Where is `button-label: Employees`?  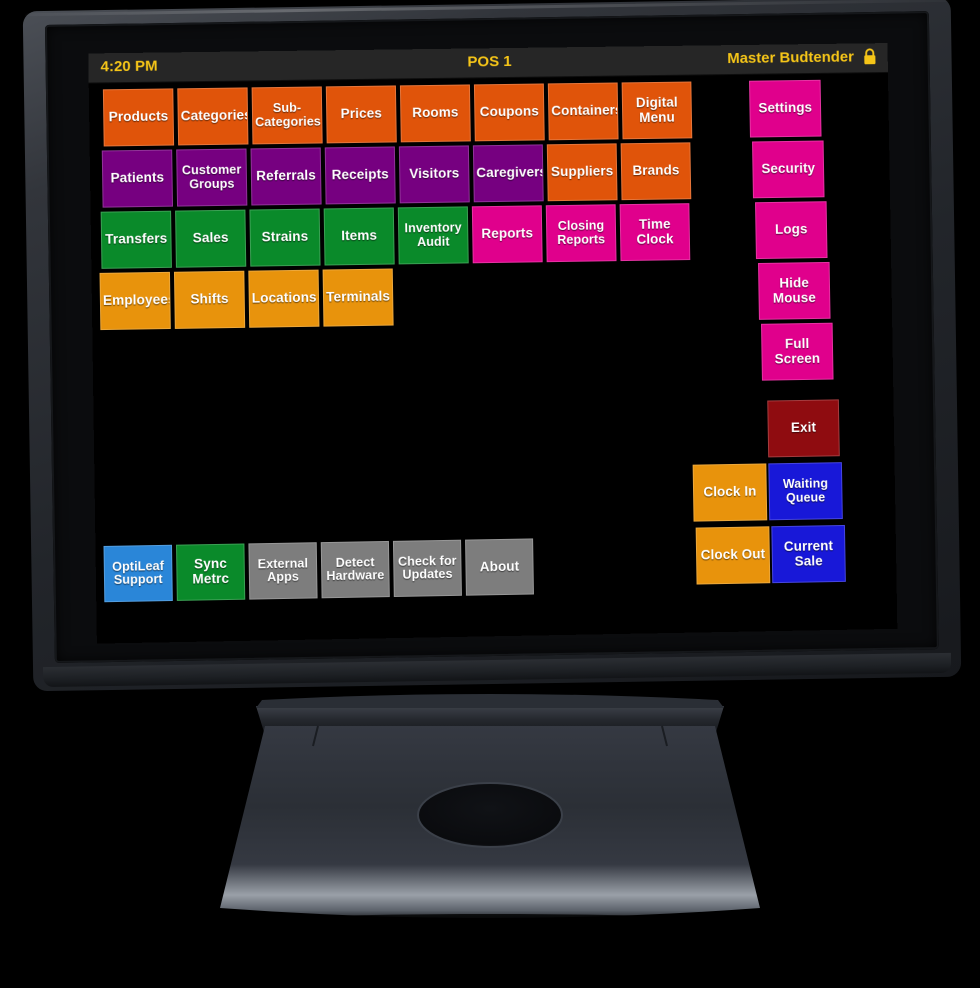
button-label: Employees is located at coordinates (136, 300).